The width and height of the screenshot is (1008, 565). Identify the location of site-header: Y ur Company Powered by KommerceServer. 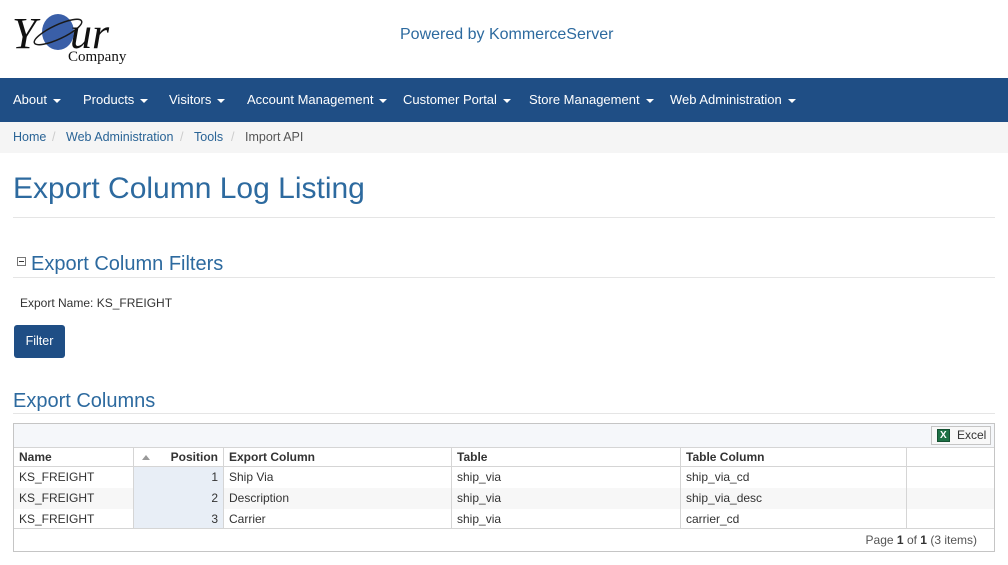
(504, 39).